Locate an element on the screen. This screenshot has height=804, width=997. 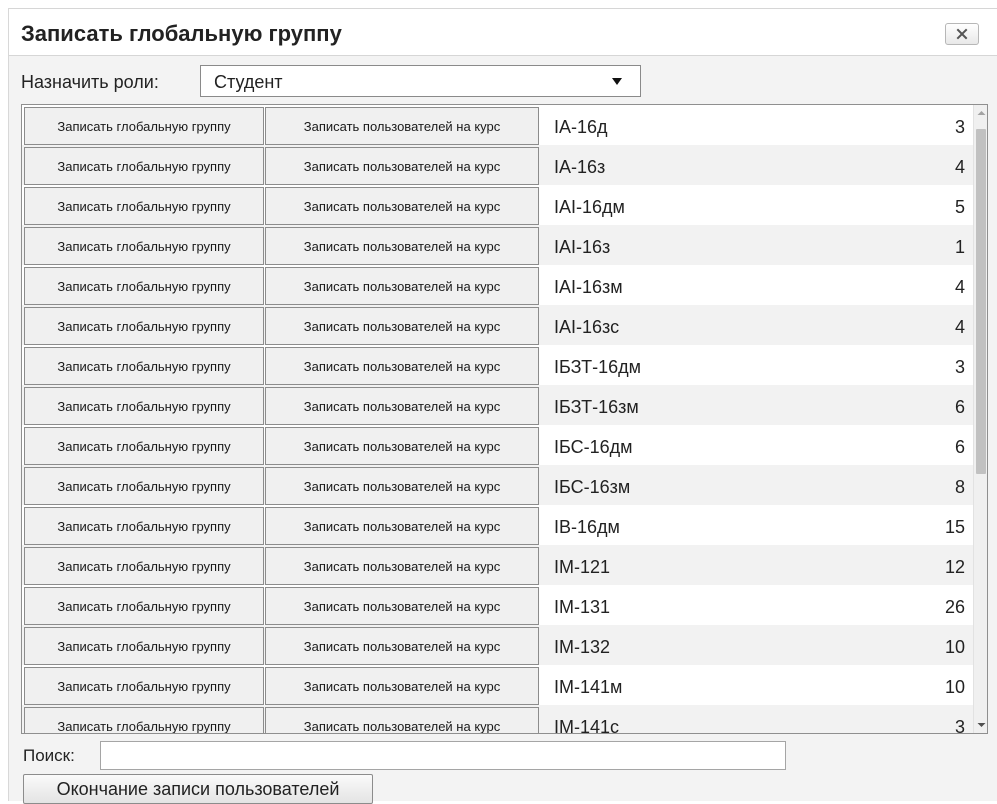
group-name: ІБЗТ-16зм is located at coordinates (596, 407).